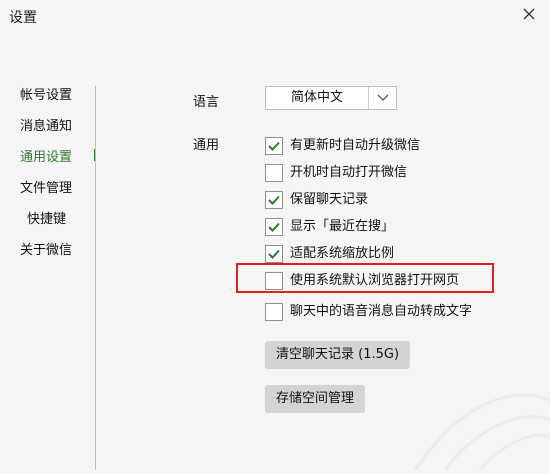 The image size is (550, 474). Describe the element at coordinates (338, 355) in the screenshot. I see `clear-history-button: 清空聊天记录 (1.5G)` at that location.